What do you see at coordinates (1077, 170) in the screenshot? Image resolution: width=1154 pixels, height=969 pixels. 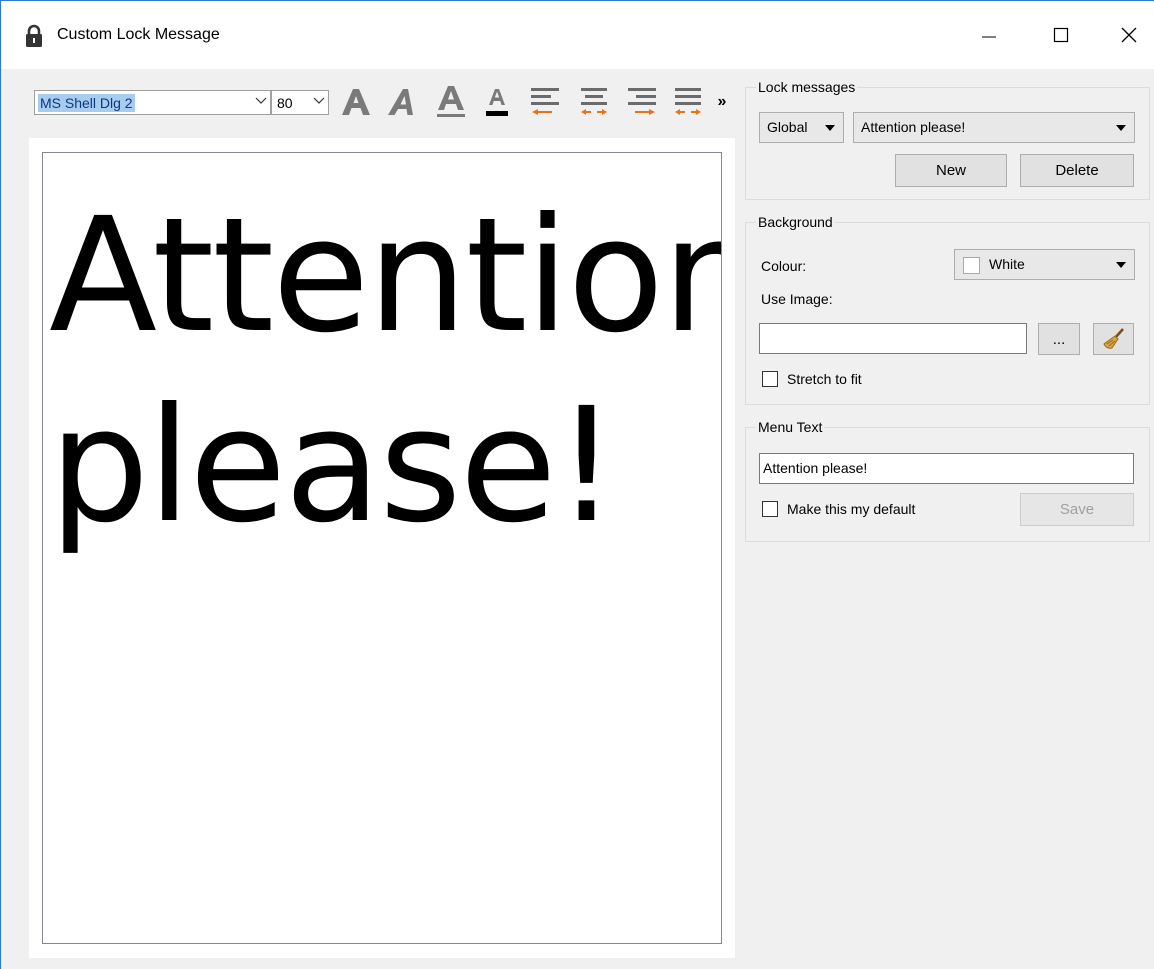 I see `delete-button: Delete` at bounding box center [1077, 170].